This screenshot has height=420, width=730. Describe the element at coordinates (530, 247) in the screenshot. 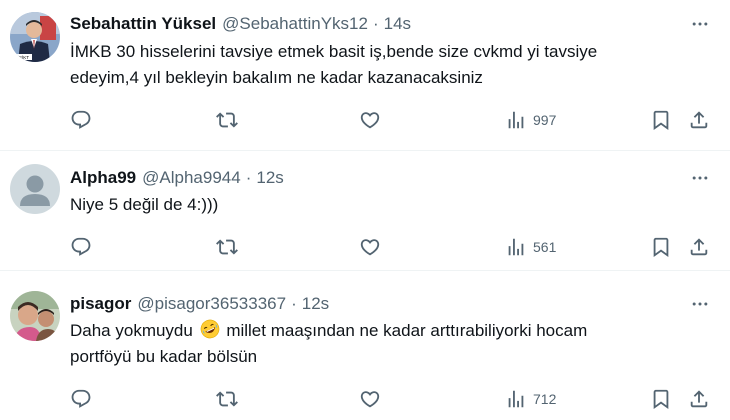

I see `views-button: 561` at that location.